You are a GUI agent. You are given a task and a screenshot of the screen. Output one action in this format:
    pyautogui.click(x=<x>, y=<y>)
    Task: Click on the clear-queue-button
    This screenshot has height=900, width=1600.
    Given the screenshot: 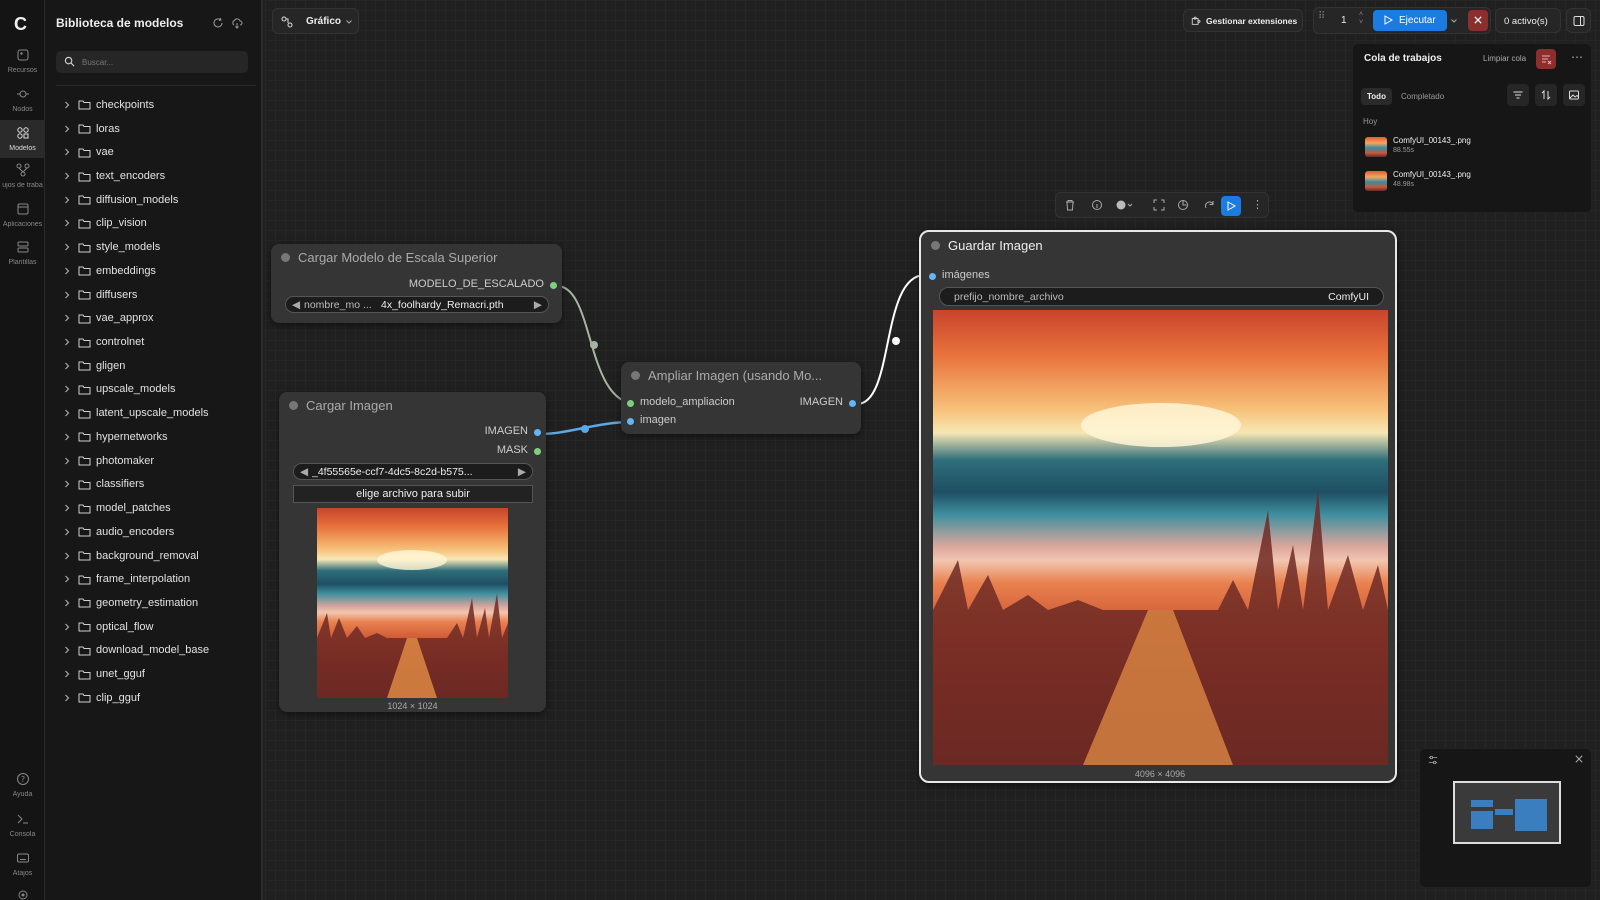 What is the action you would take?
    pyautogui.click(x=1546, y=59)
    